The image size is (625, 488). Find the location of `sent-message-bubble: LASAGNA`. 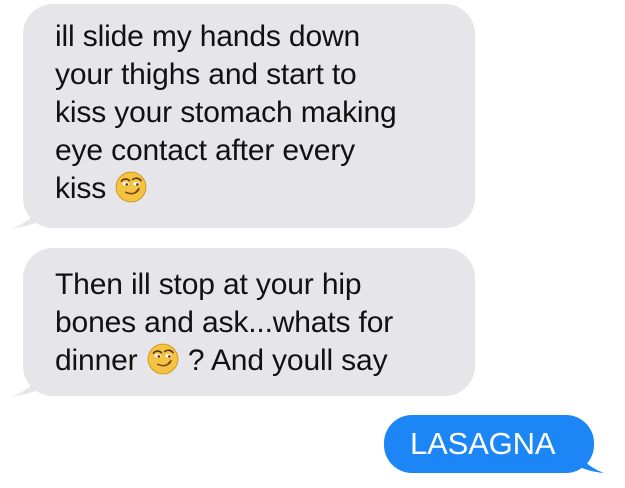

sent-message-bubble: LASAGNA is located at coordinates (494, 444).